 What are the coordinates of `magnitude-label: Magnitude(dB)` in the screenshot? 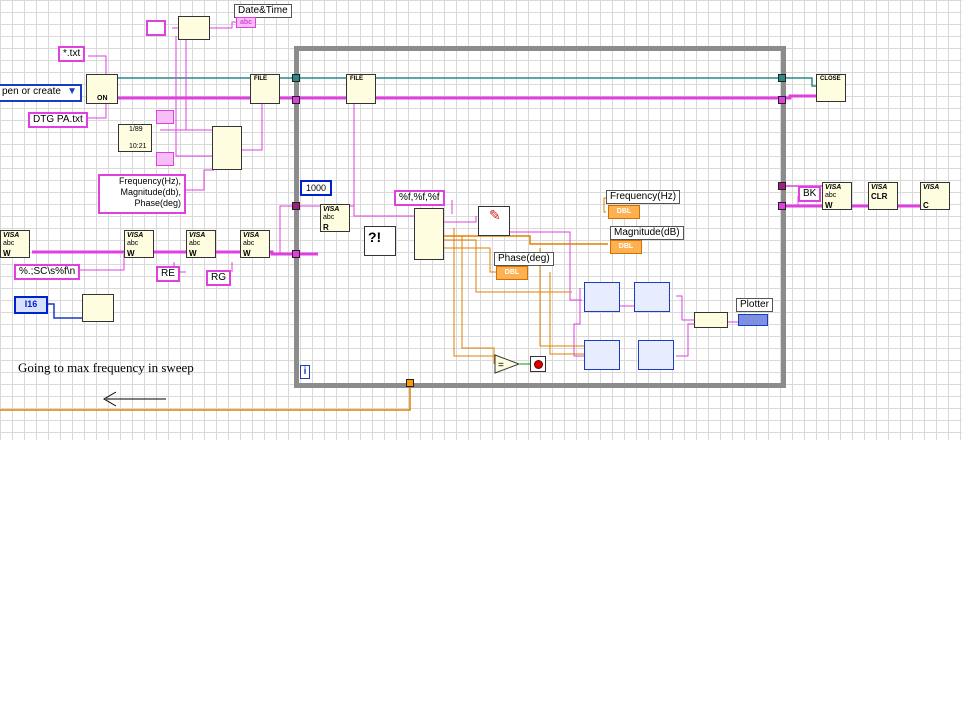 It's located at (647, 233).